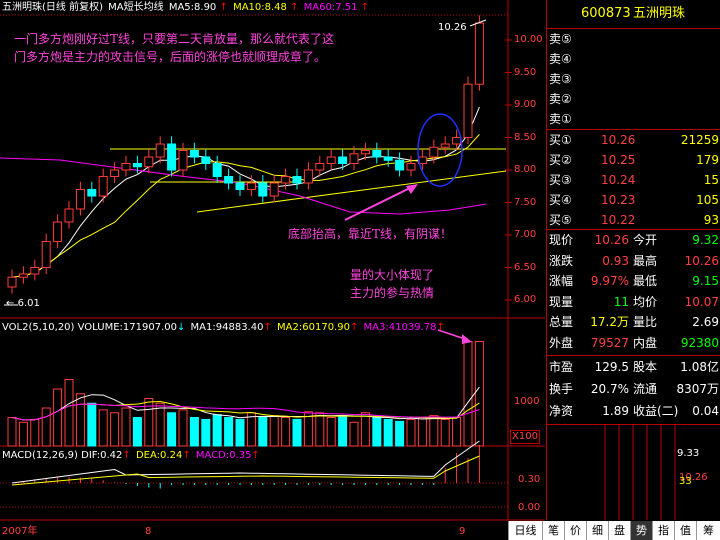 The height and width of the screenshot is (540, 720). What do you see at coordinates (392, 293) in the screenshot?
I see `annotation-line: 主力的参与热情` at bounding box center [392, 293].